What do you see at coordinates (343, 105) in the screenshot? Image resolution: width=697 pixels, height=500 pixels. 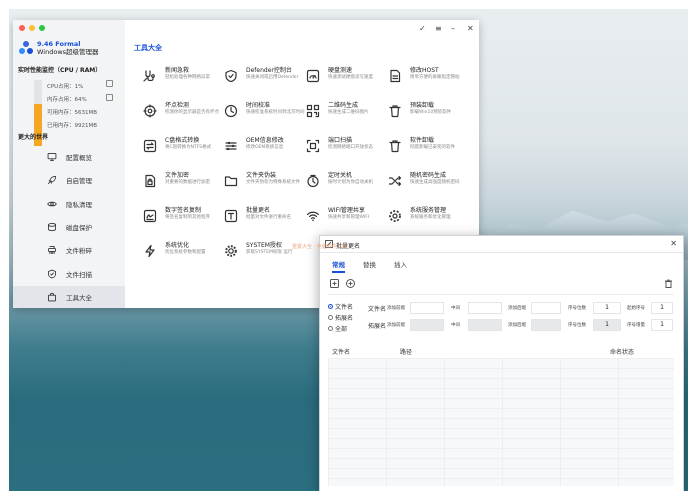 I see `tool-name: 二维码生成` at bounding box center [343, 105].